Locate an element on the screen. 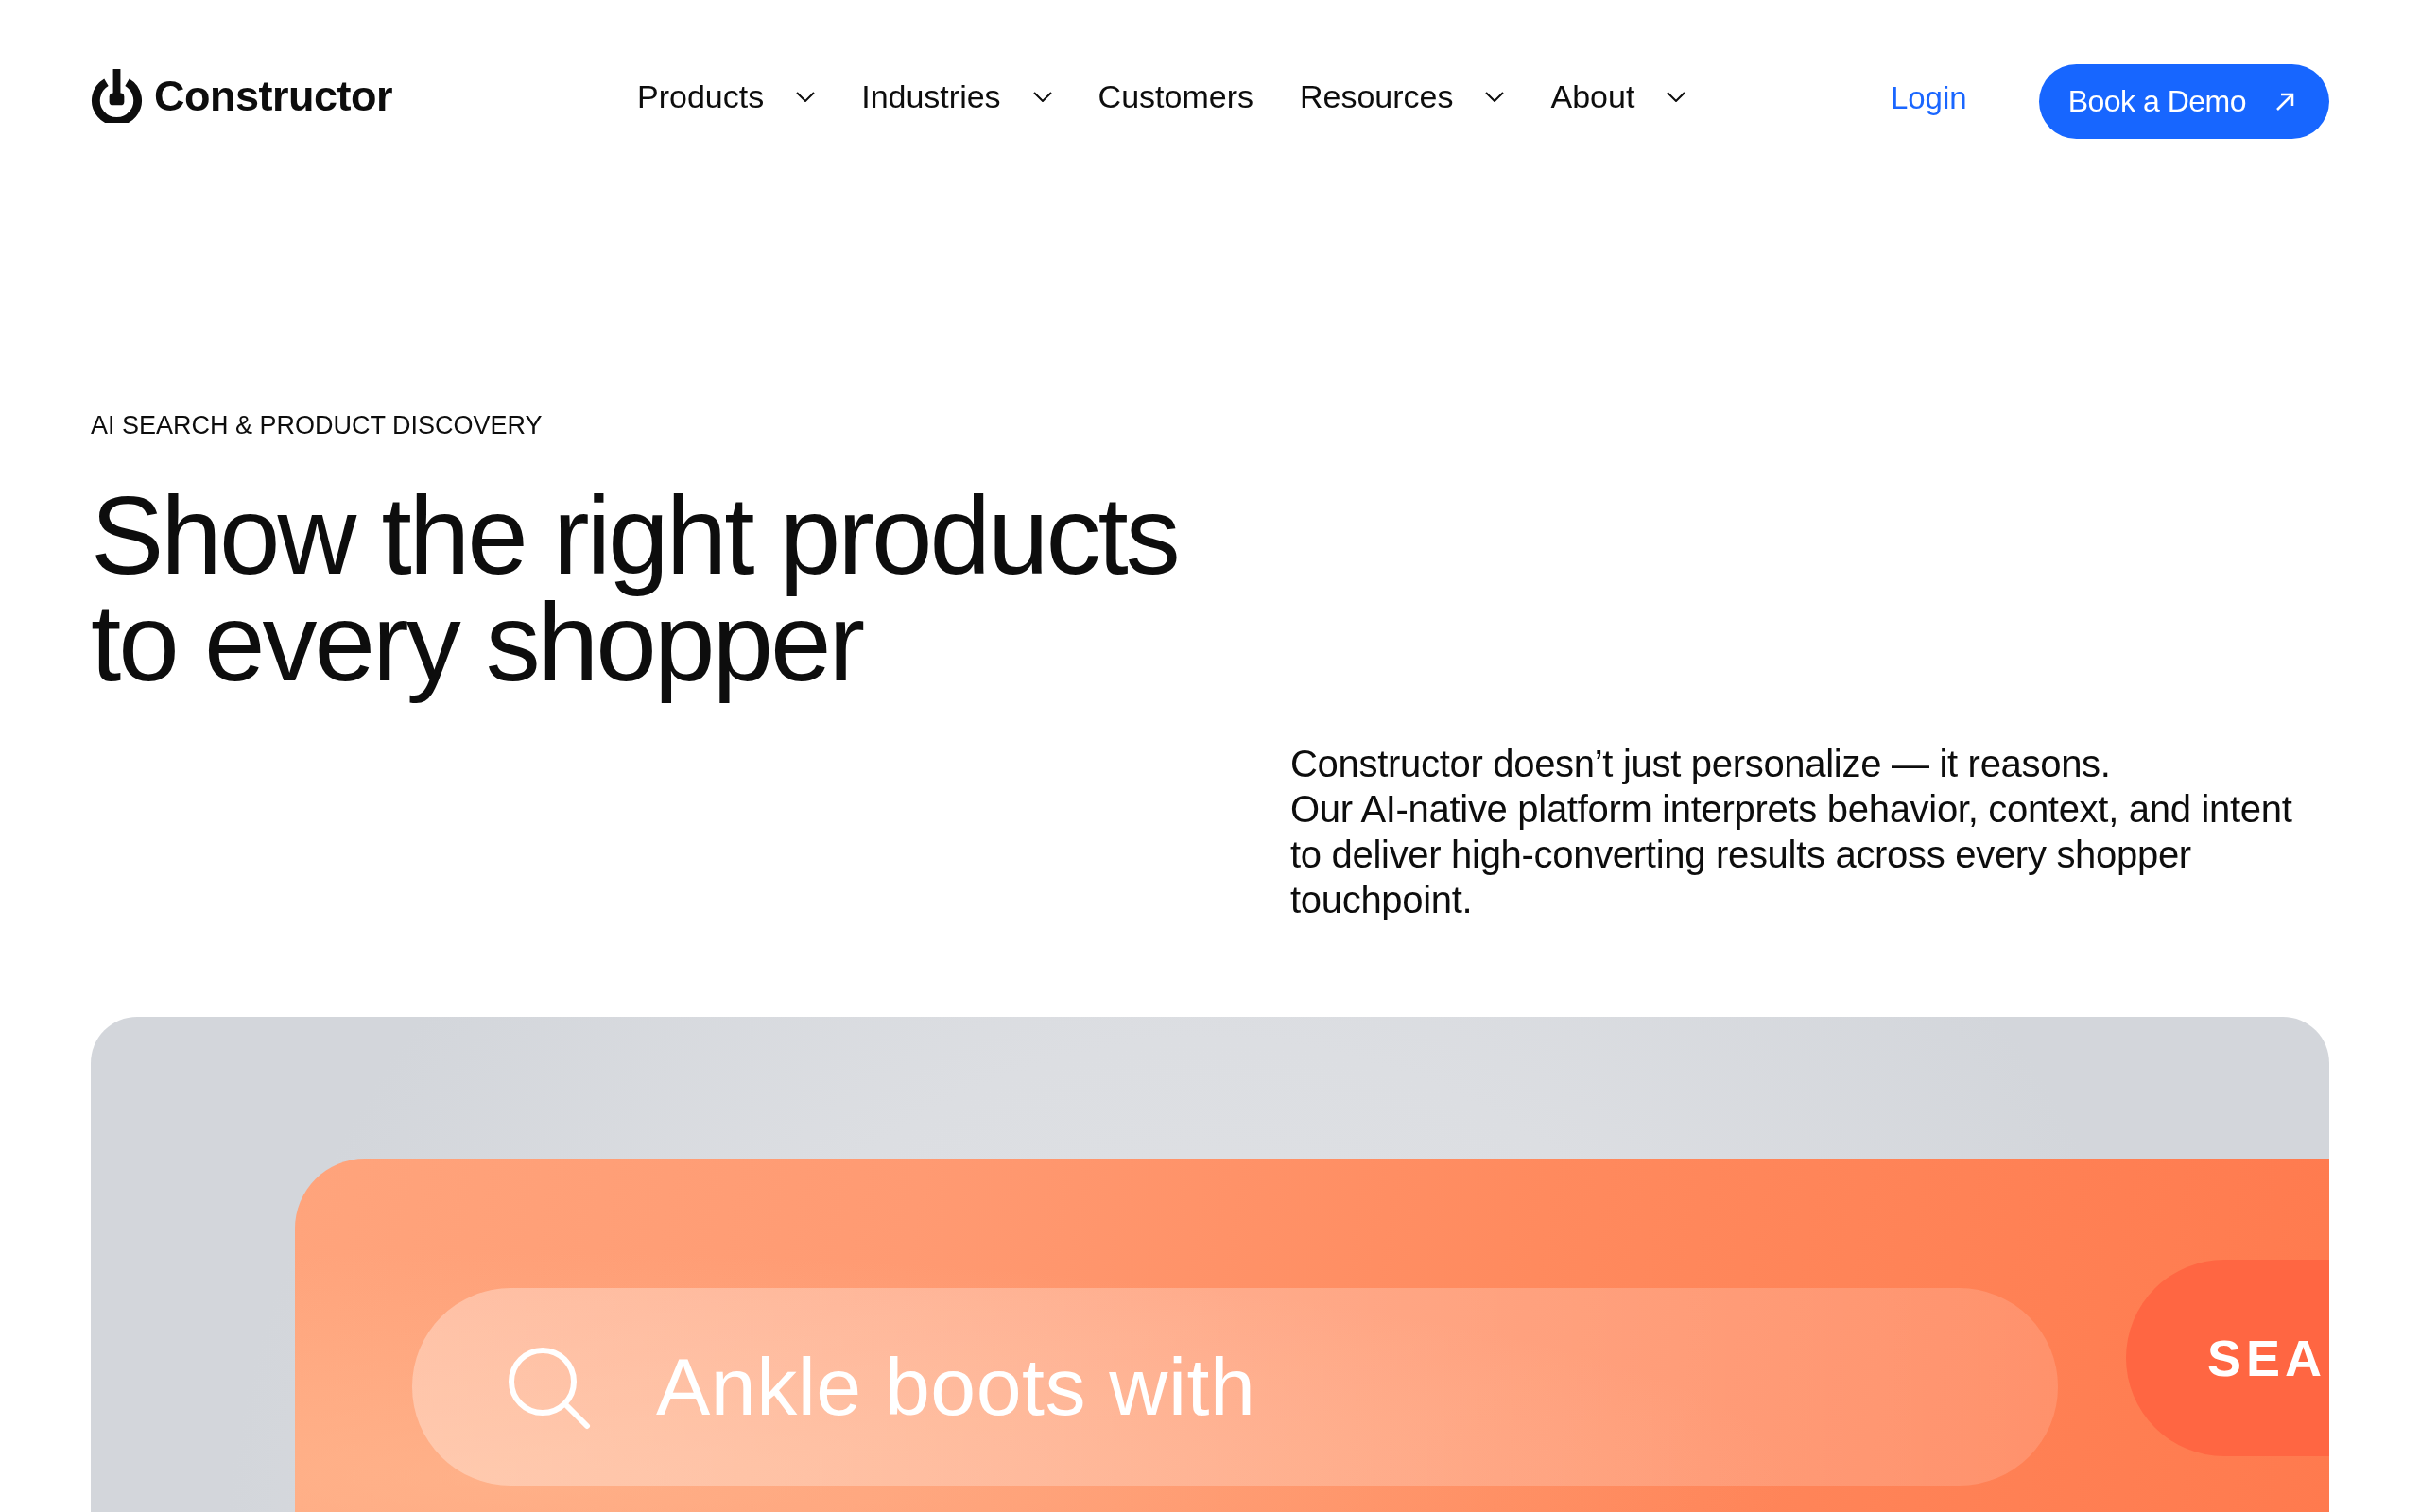 The height and width of the screenshot is (1512, 2420). power-icon is located at coordinates (117, 96).